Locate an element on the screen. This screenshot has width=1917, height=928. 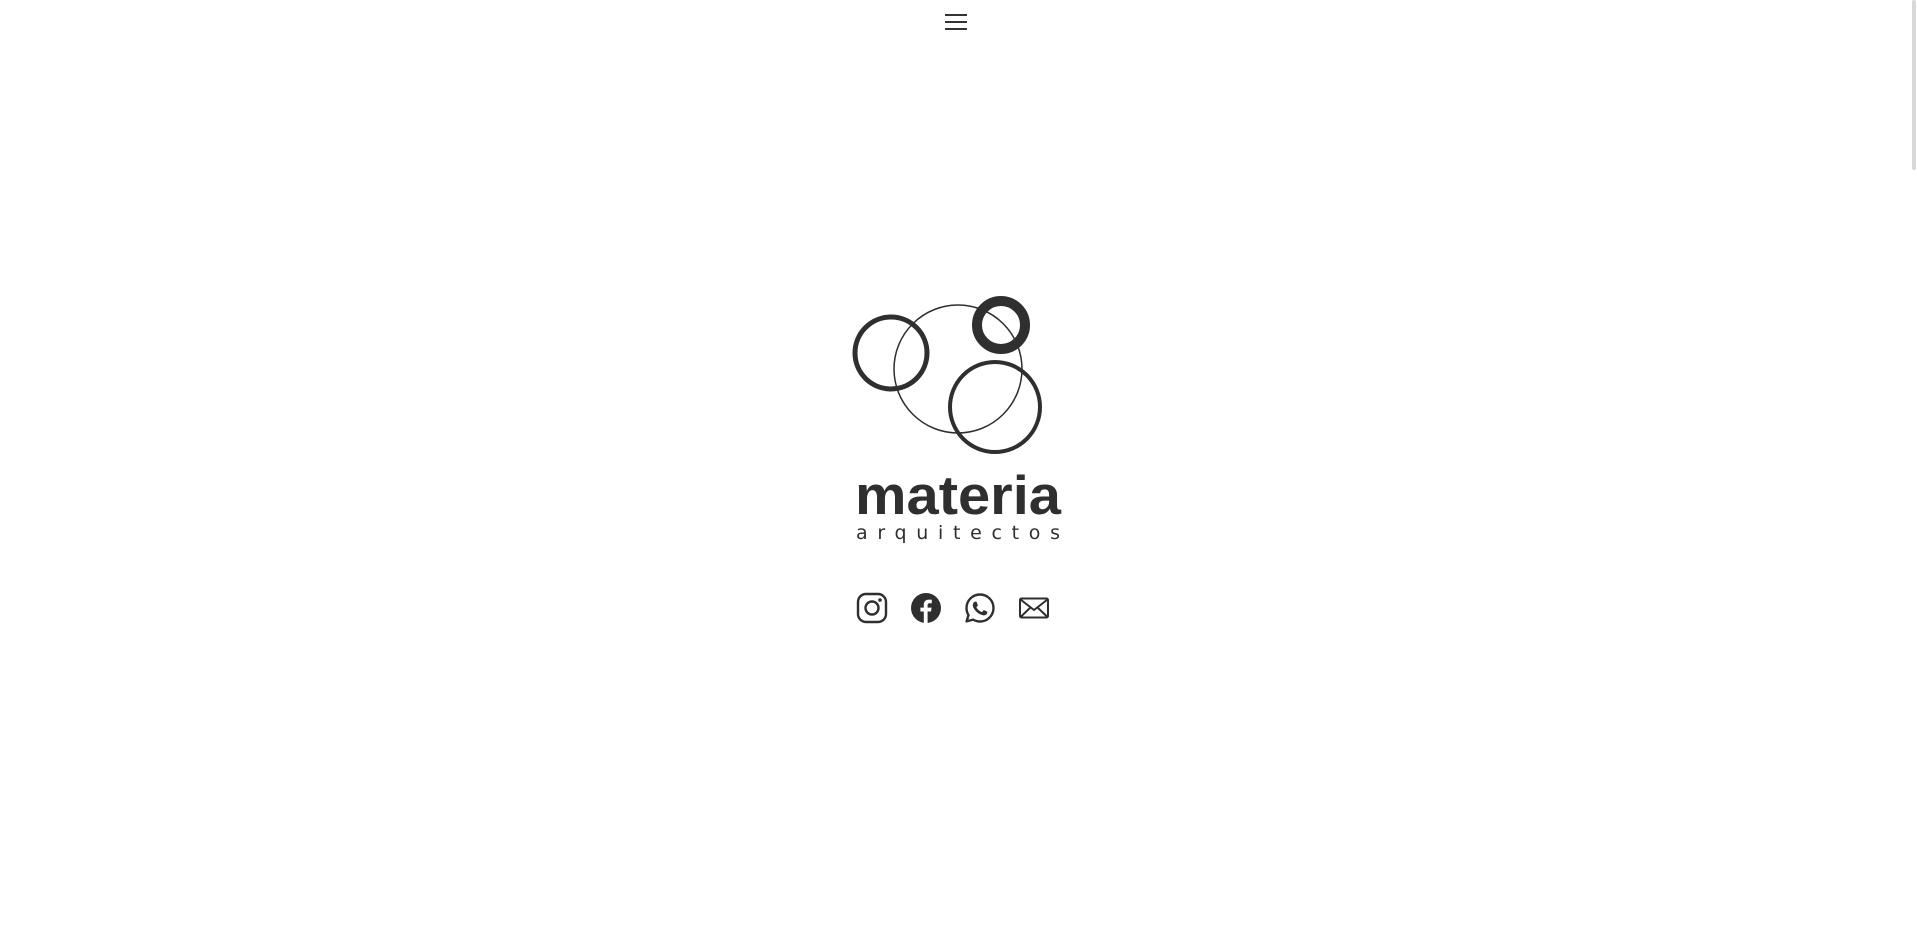
whatsapp-icon is located at coordinates (980, 608).